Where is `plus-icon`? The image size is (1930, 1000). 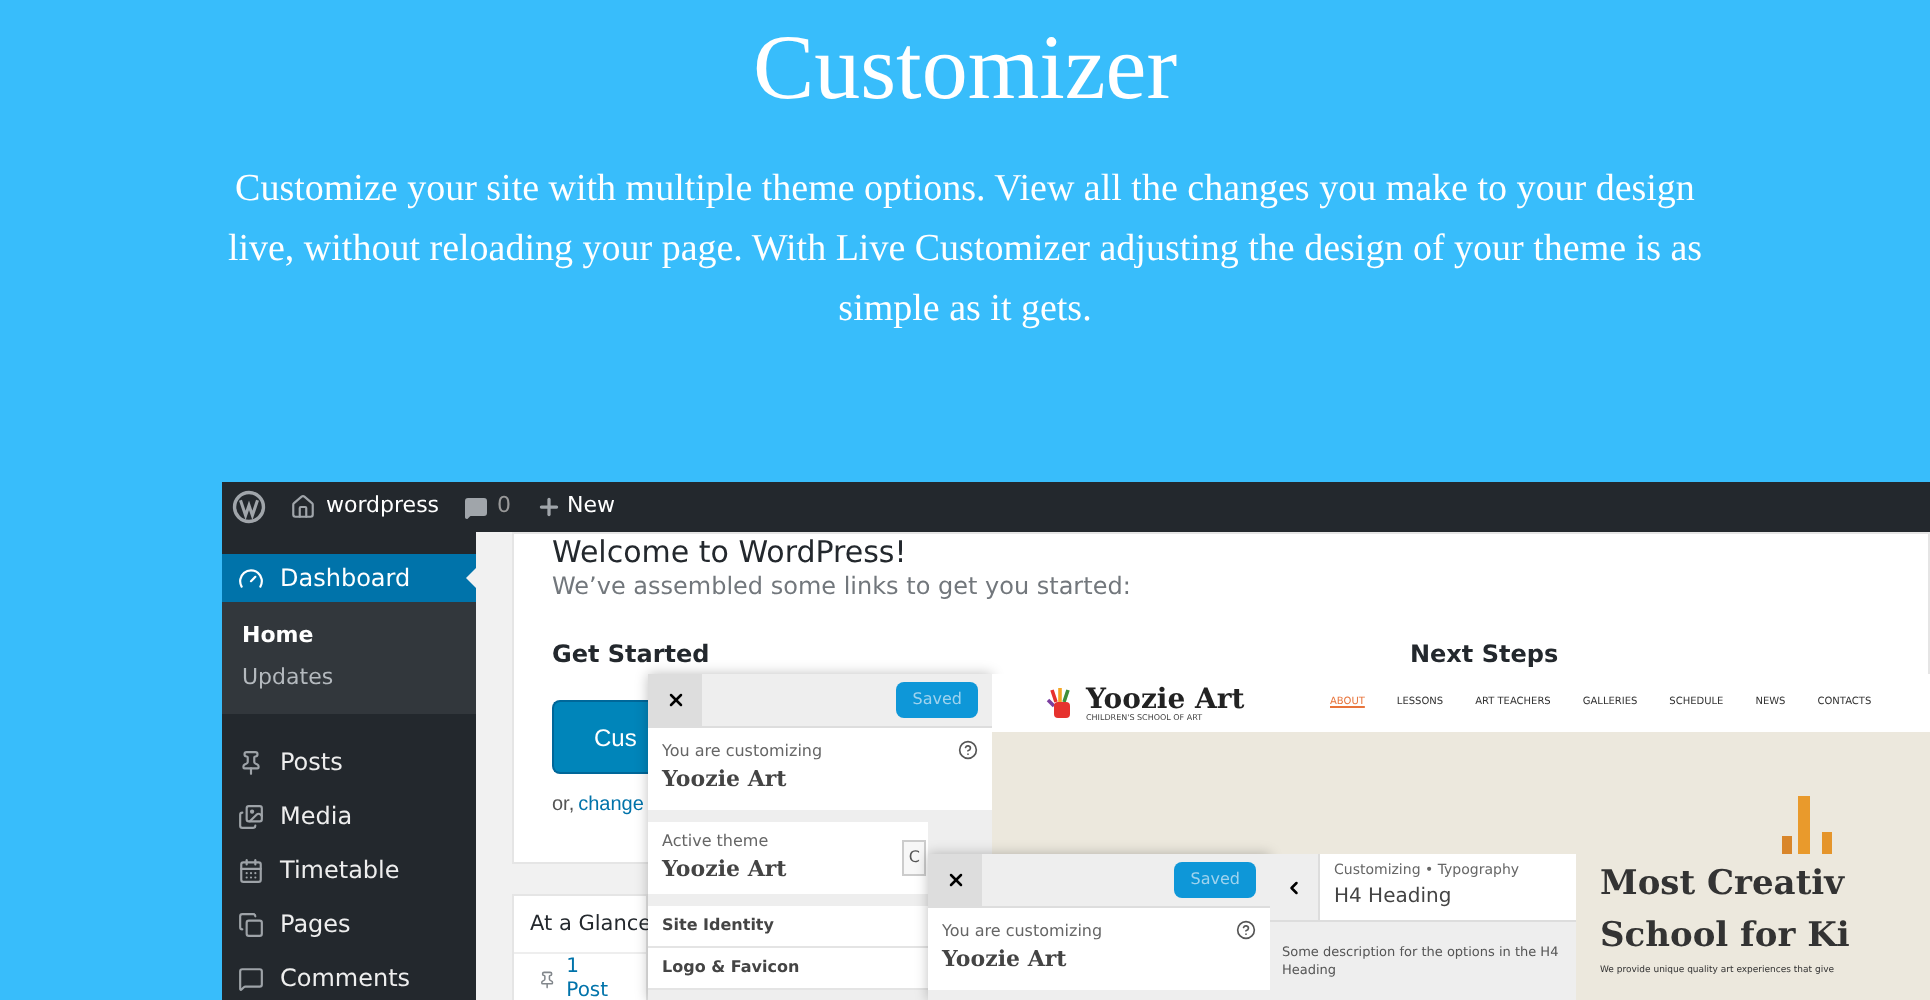
plus-icon is located at coordinates (548, 507).